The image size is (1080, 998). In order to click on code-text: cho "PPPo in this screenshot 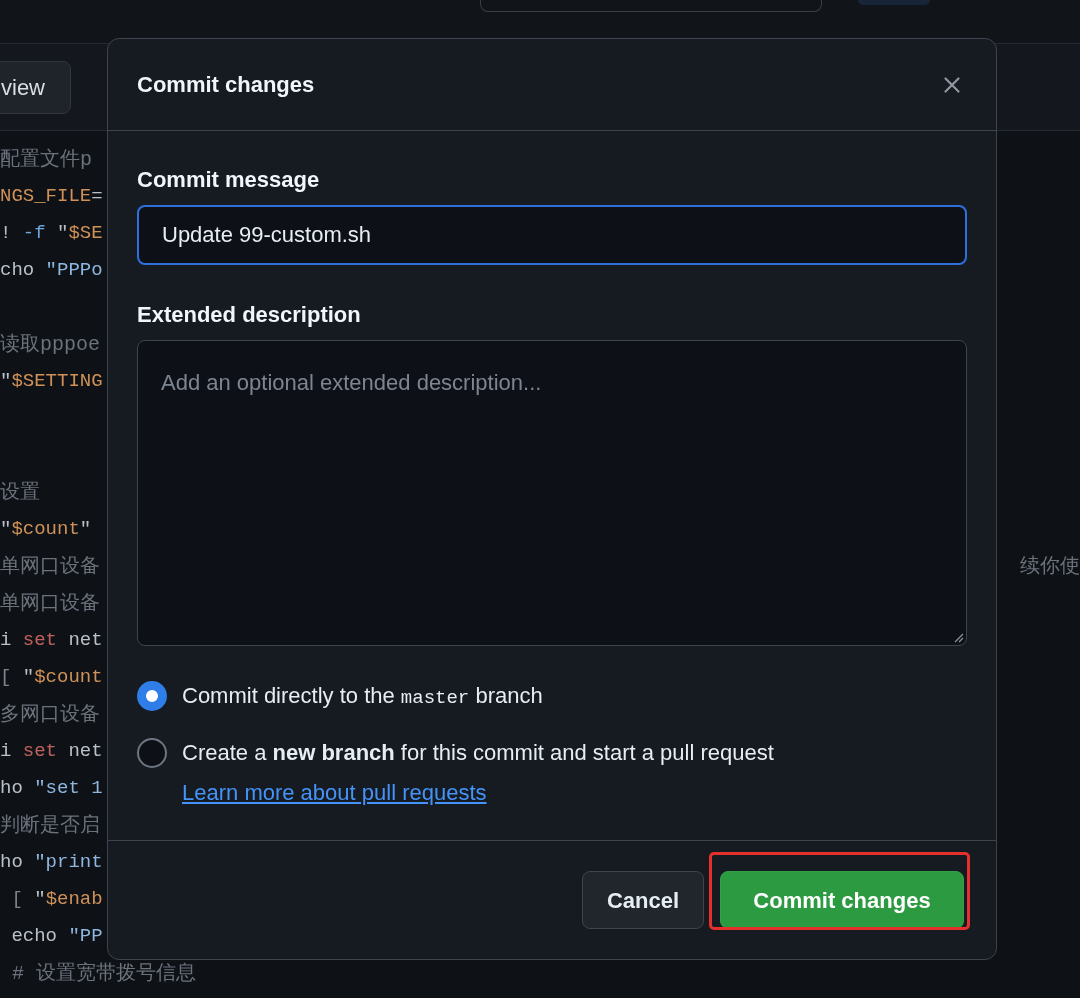, I will do `click(51, 271)`.